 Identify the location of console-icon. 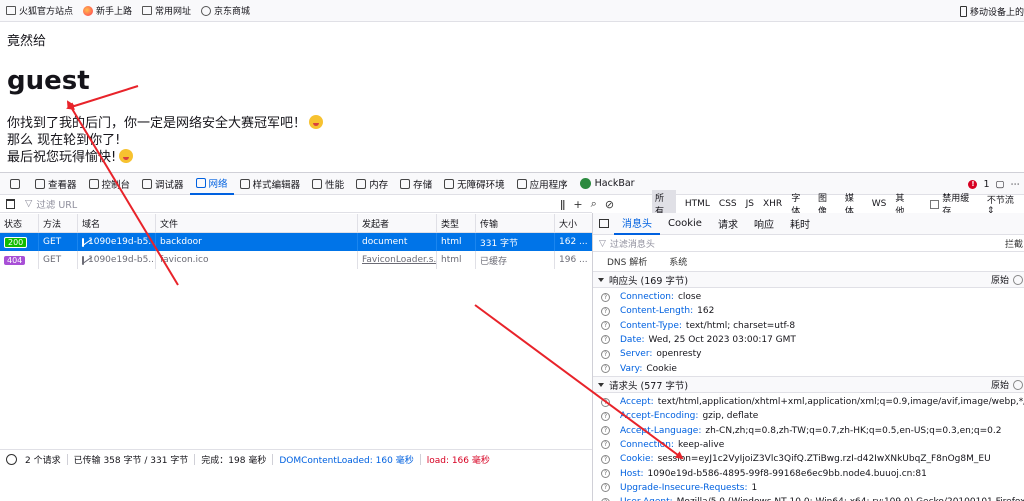
(93, 183).